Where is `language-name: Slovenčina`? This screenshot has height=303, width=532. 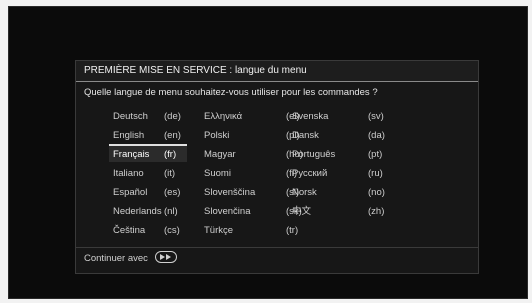 language-name: Slovenčina is located at coordinates (227, 211).